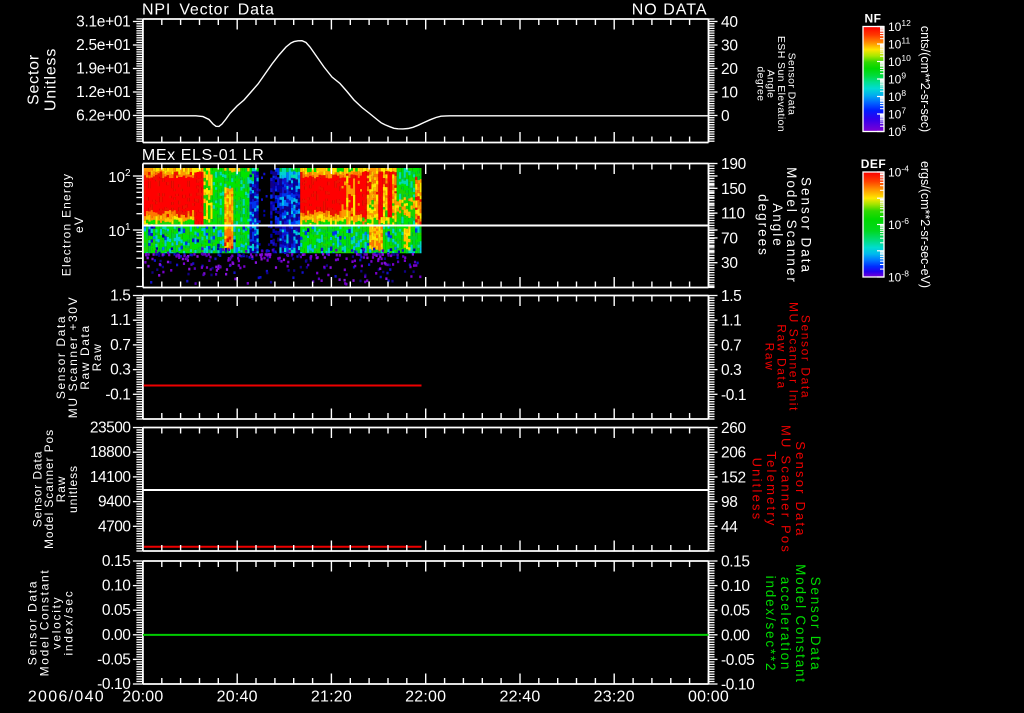 This screenshot has width=1024, height=713. What do you see at coordinates (874, 164) in the screenshot?
I see `svg-text: DEF` at bounding box center [874, 164].